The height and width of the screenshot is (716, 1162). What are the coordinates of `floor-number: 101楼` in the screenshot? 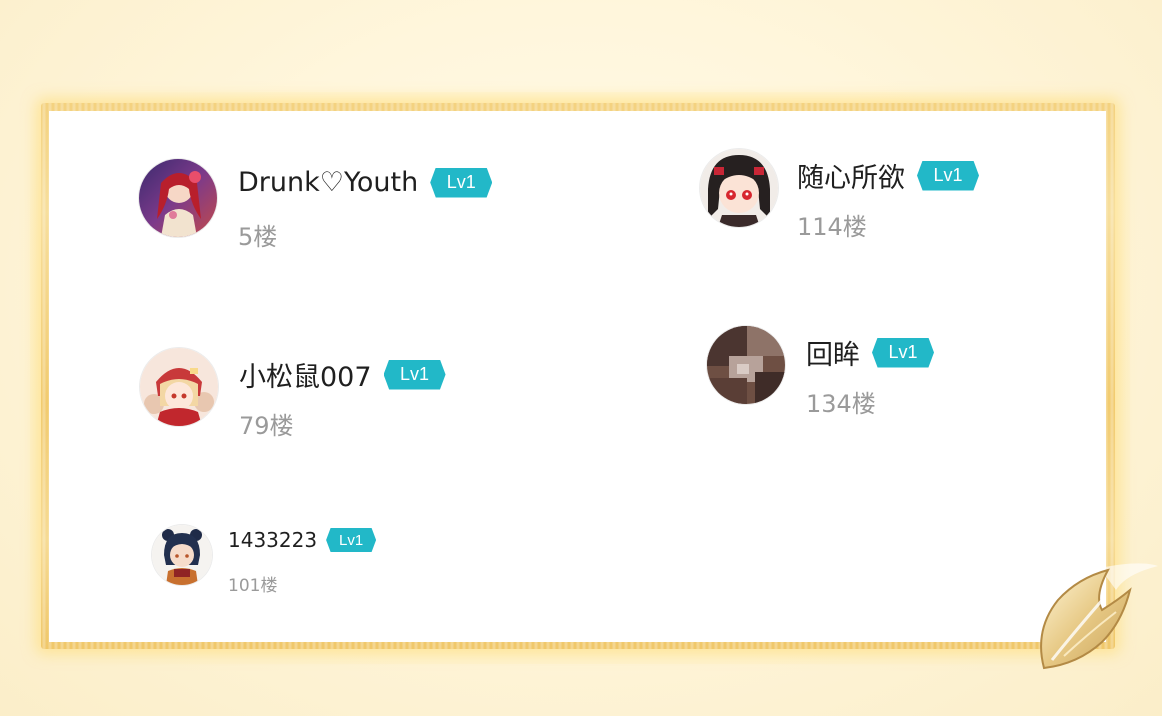 It's located at (253, 586).